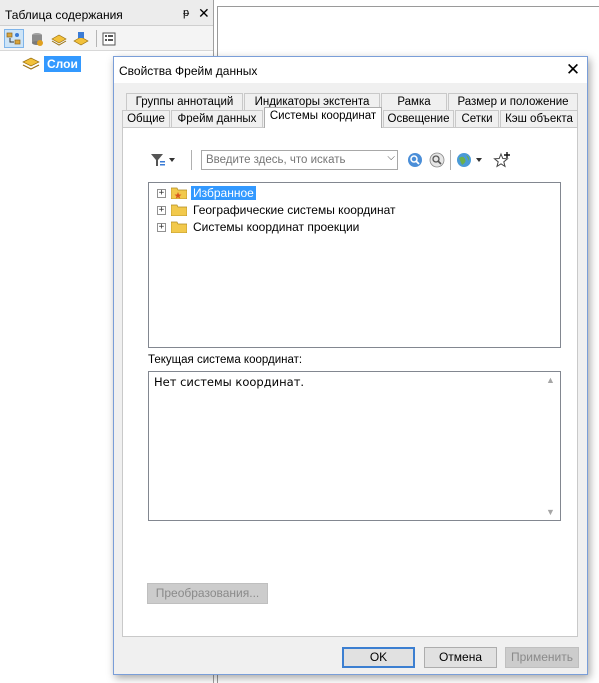 The width and height of the screenshot is (599, 683). I want to click on tab-coordinate-systems: Системы координат, so click(323, 117).